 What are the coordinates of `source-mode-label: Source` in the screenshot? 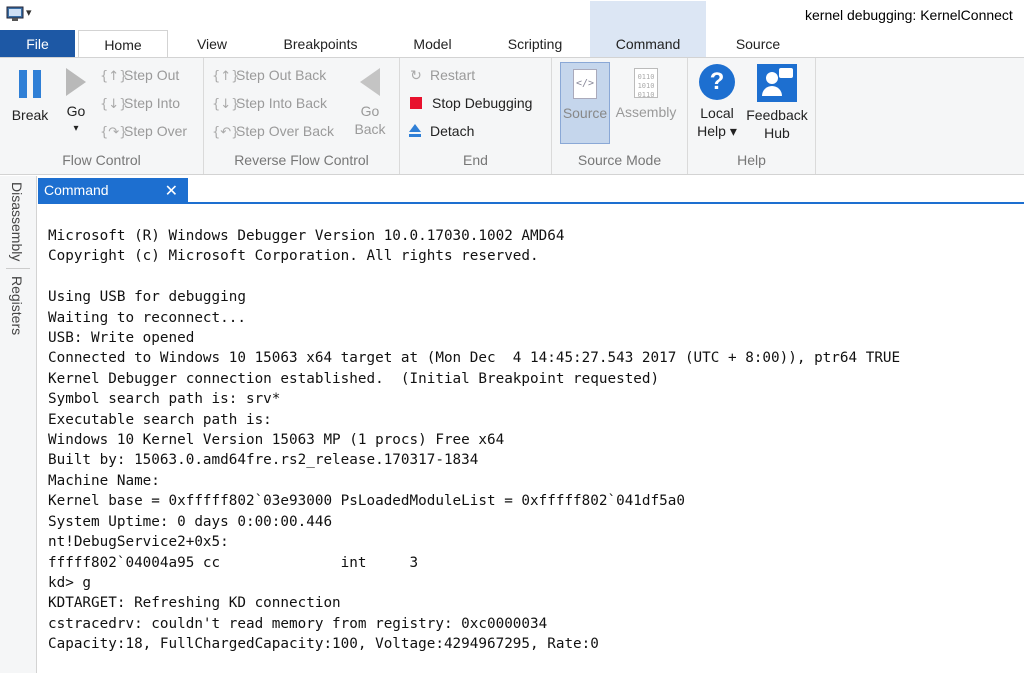 It's located at (585, 113).